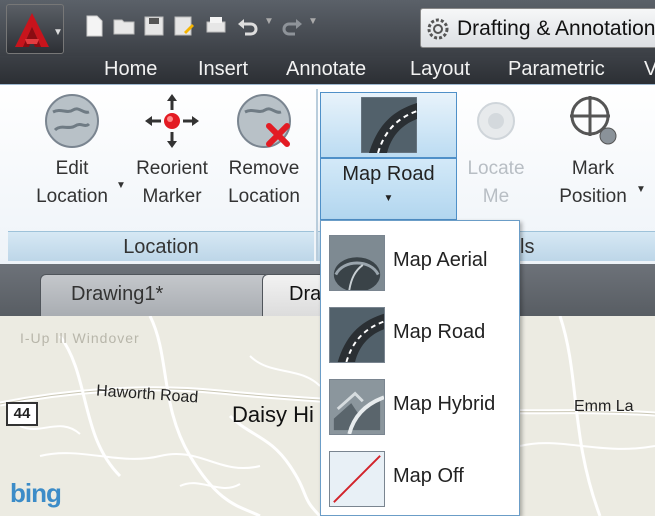  Describe the element at coordinates (388, 174) in the screenshot. I see `map-road-label: Map Road` at that location.